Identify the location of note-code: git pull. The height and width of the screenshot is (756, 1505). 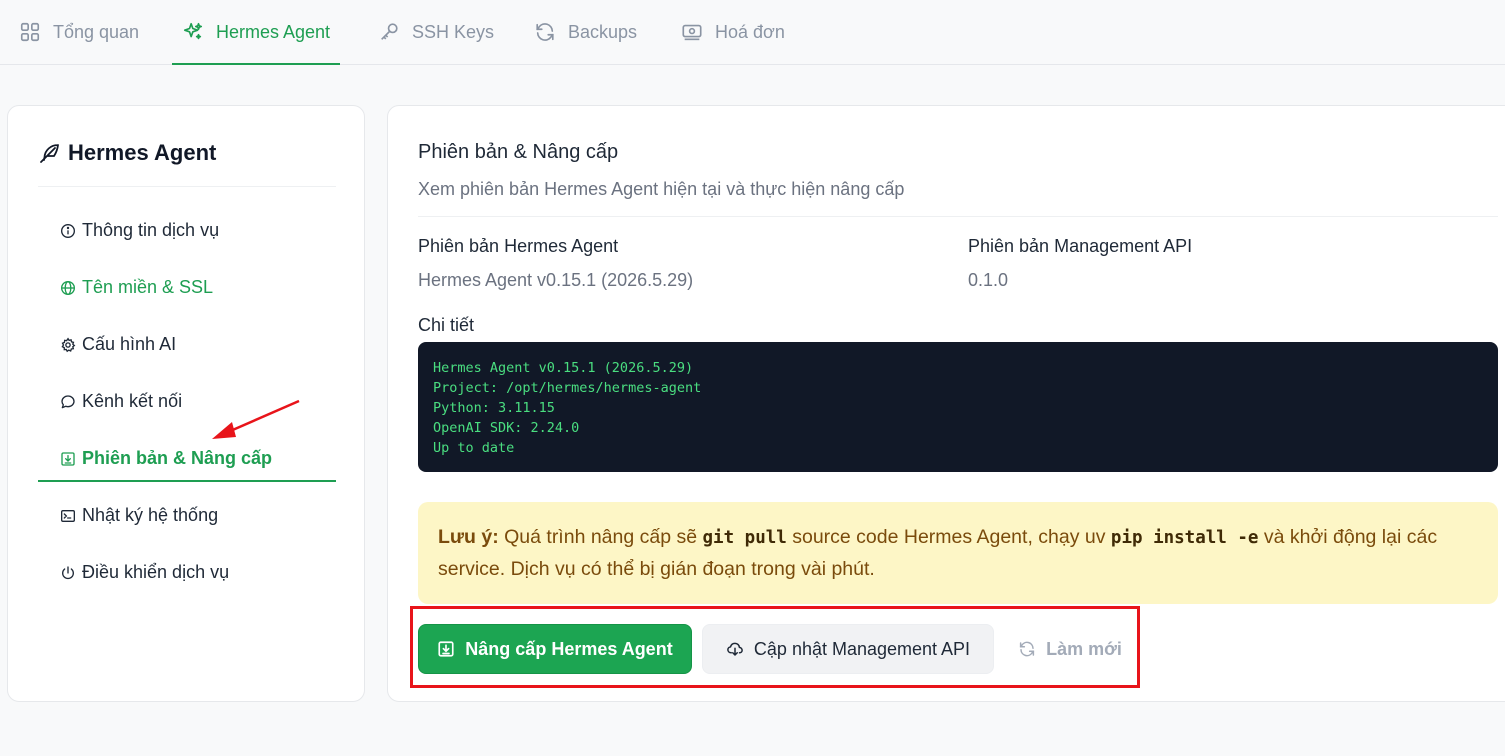
(744, 538).